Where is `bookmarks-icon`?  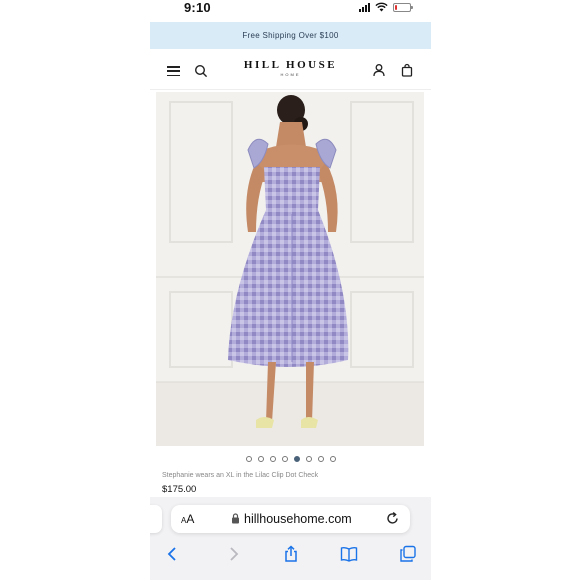
bookmarks-icon is located at coordinates (349, 554).